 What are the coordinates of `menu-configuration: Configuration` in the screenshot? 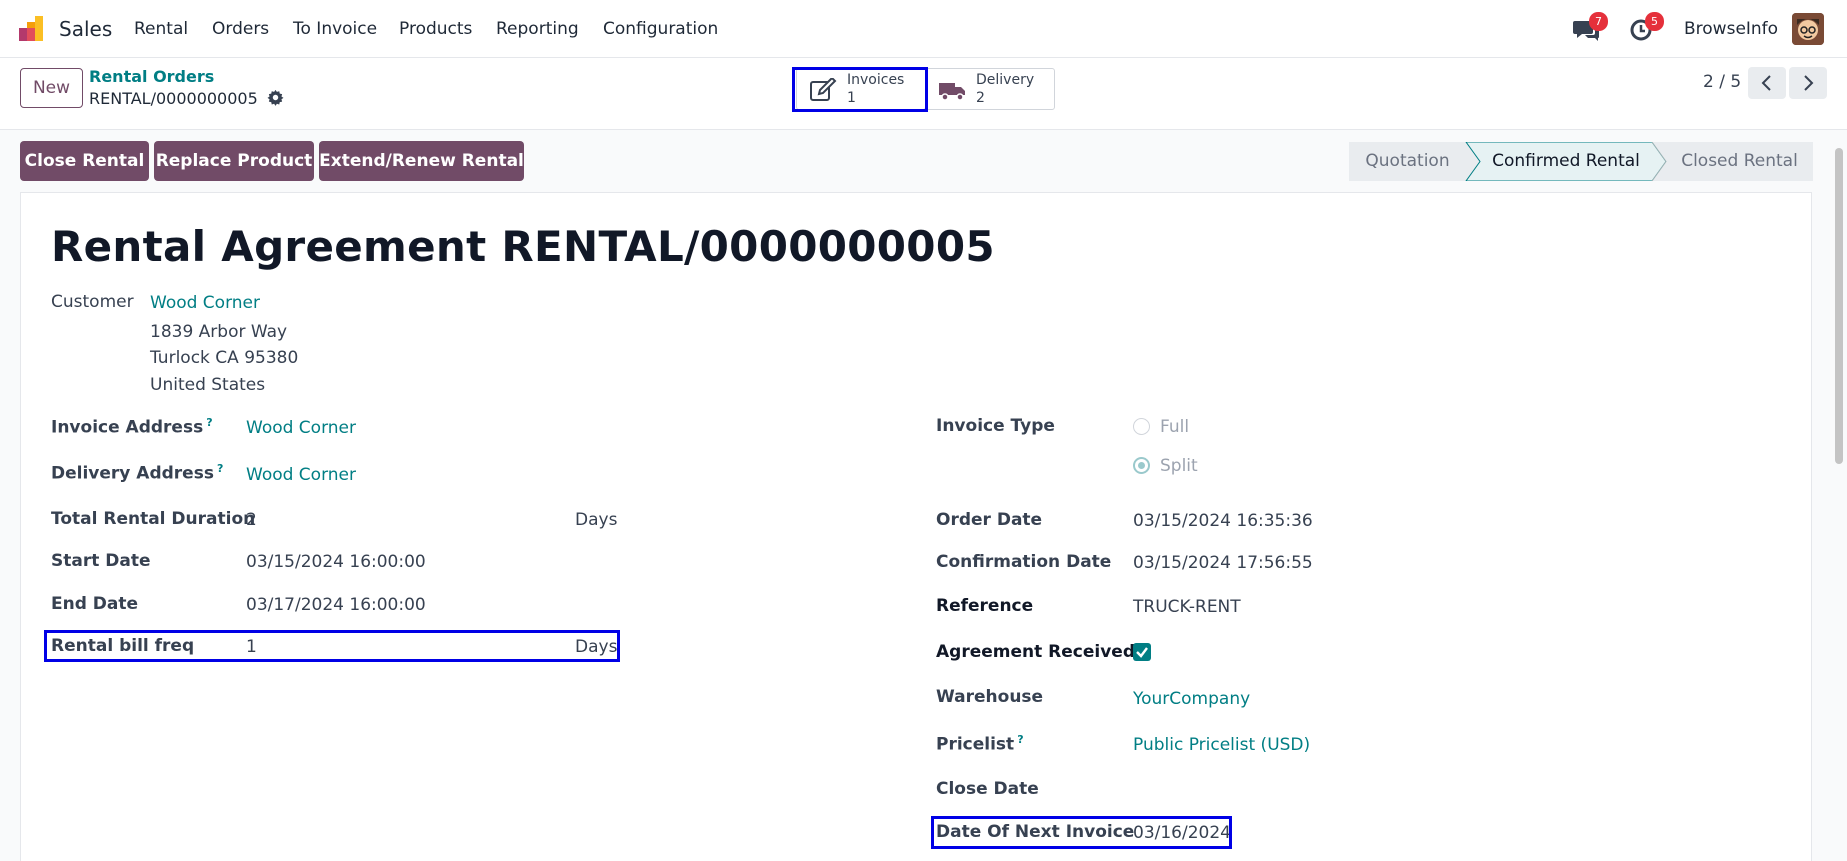 It's located at (660, 29).